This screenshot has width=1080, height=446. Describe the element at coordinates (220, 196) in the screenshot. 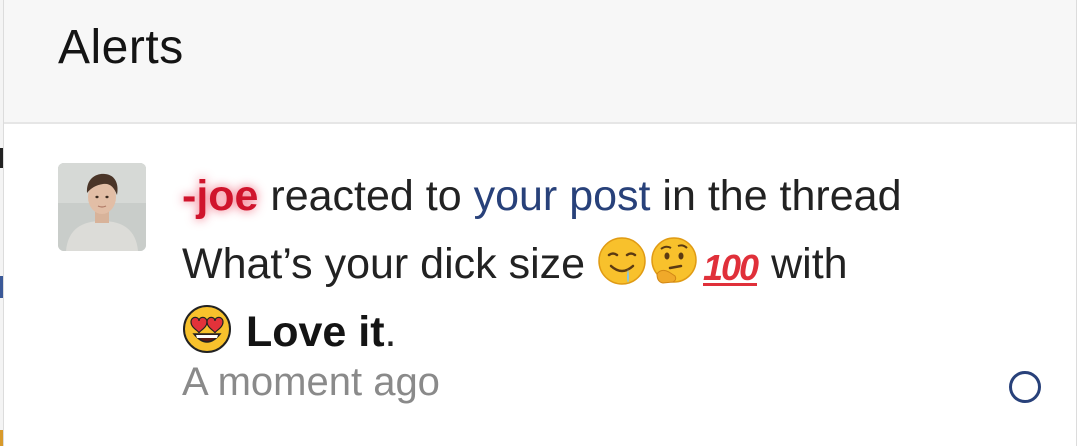

I see `username-text: -joe` at that location.